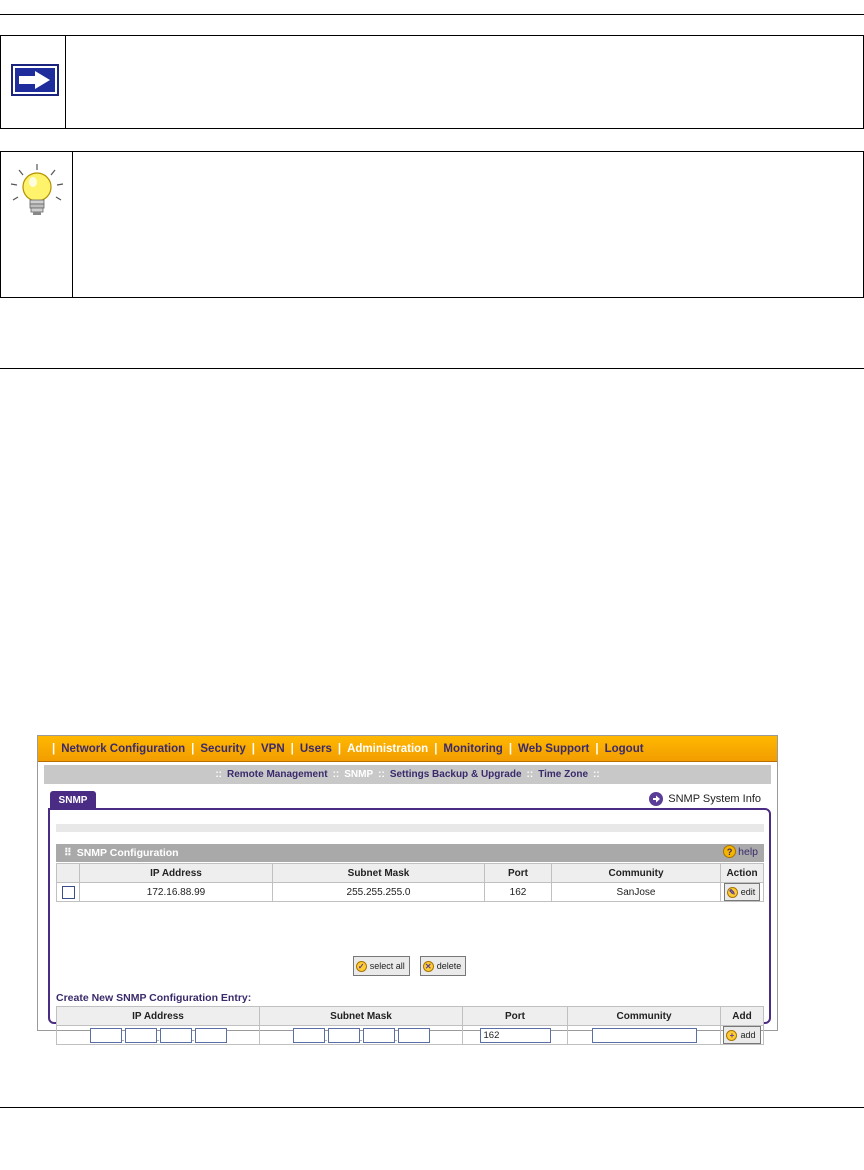  I want to click on note-box, so click(432, 82).